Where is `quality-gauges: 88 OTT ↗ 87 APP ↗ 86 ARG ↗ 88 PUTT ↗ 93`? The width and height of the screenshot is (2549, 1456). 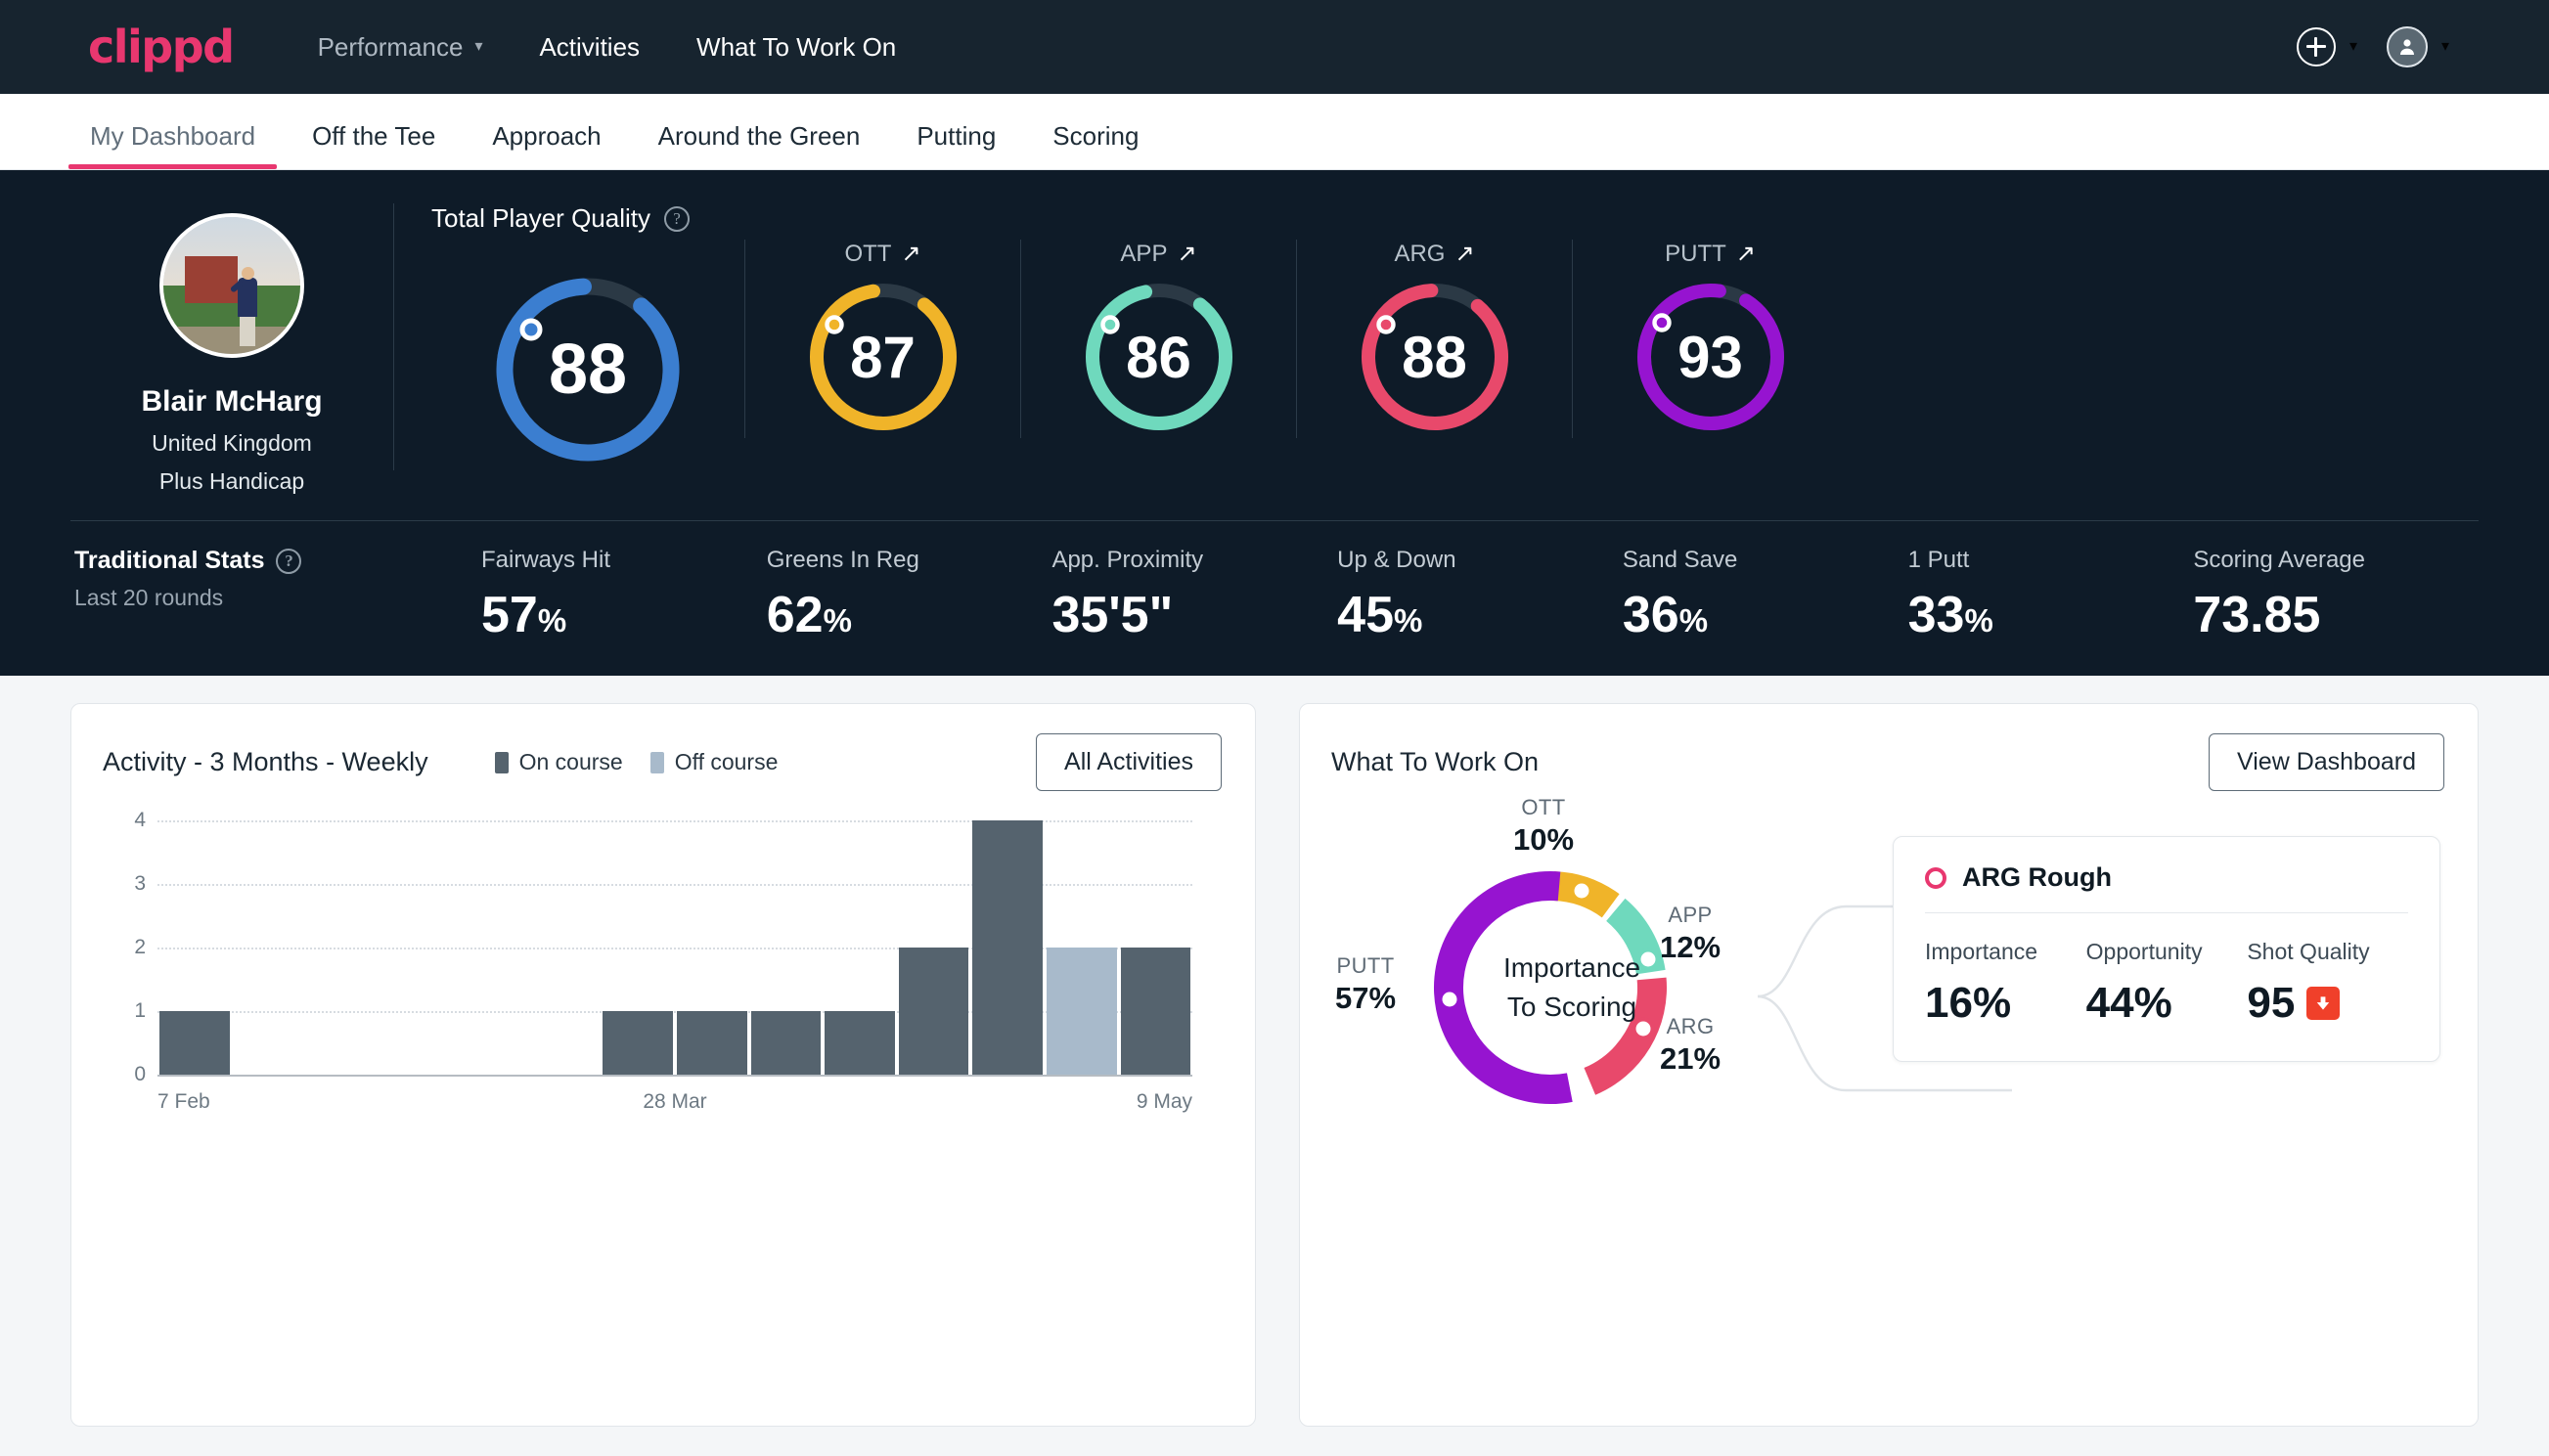 quality-gauges: 88 OTT ↗ 87 APP ↗ 86 ARG ↗ 88 PUTT ↗ 93 is located at coordinates (1455, 355).